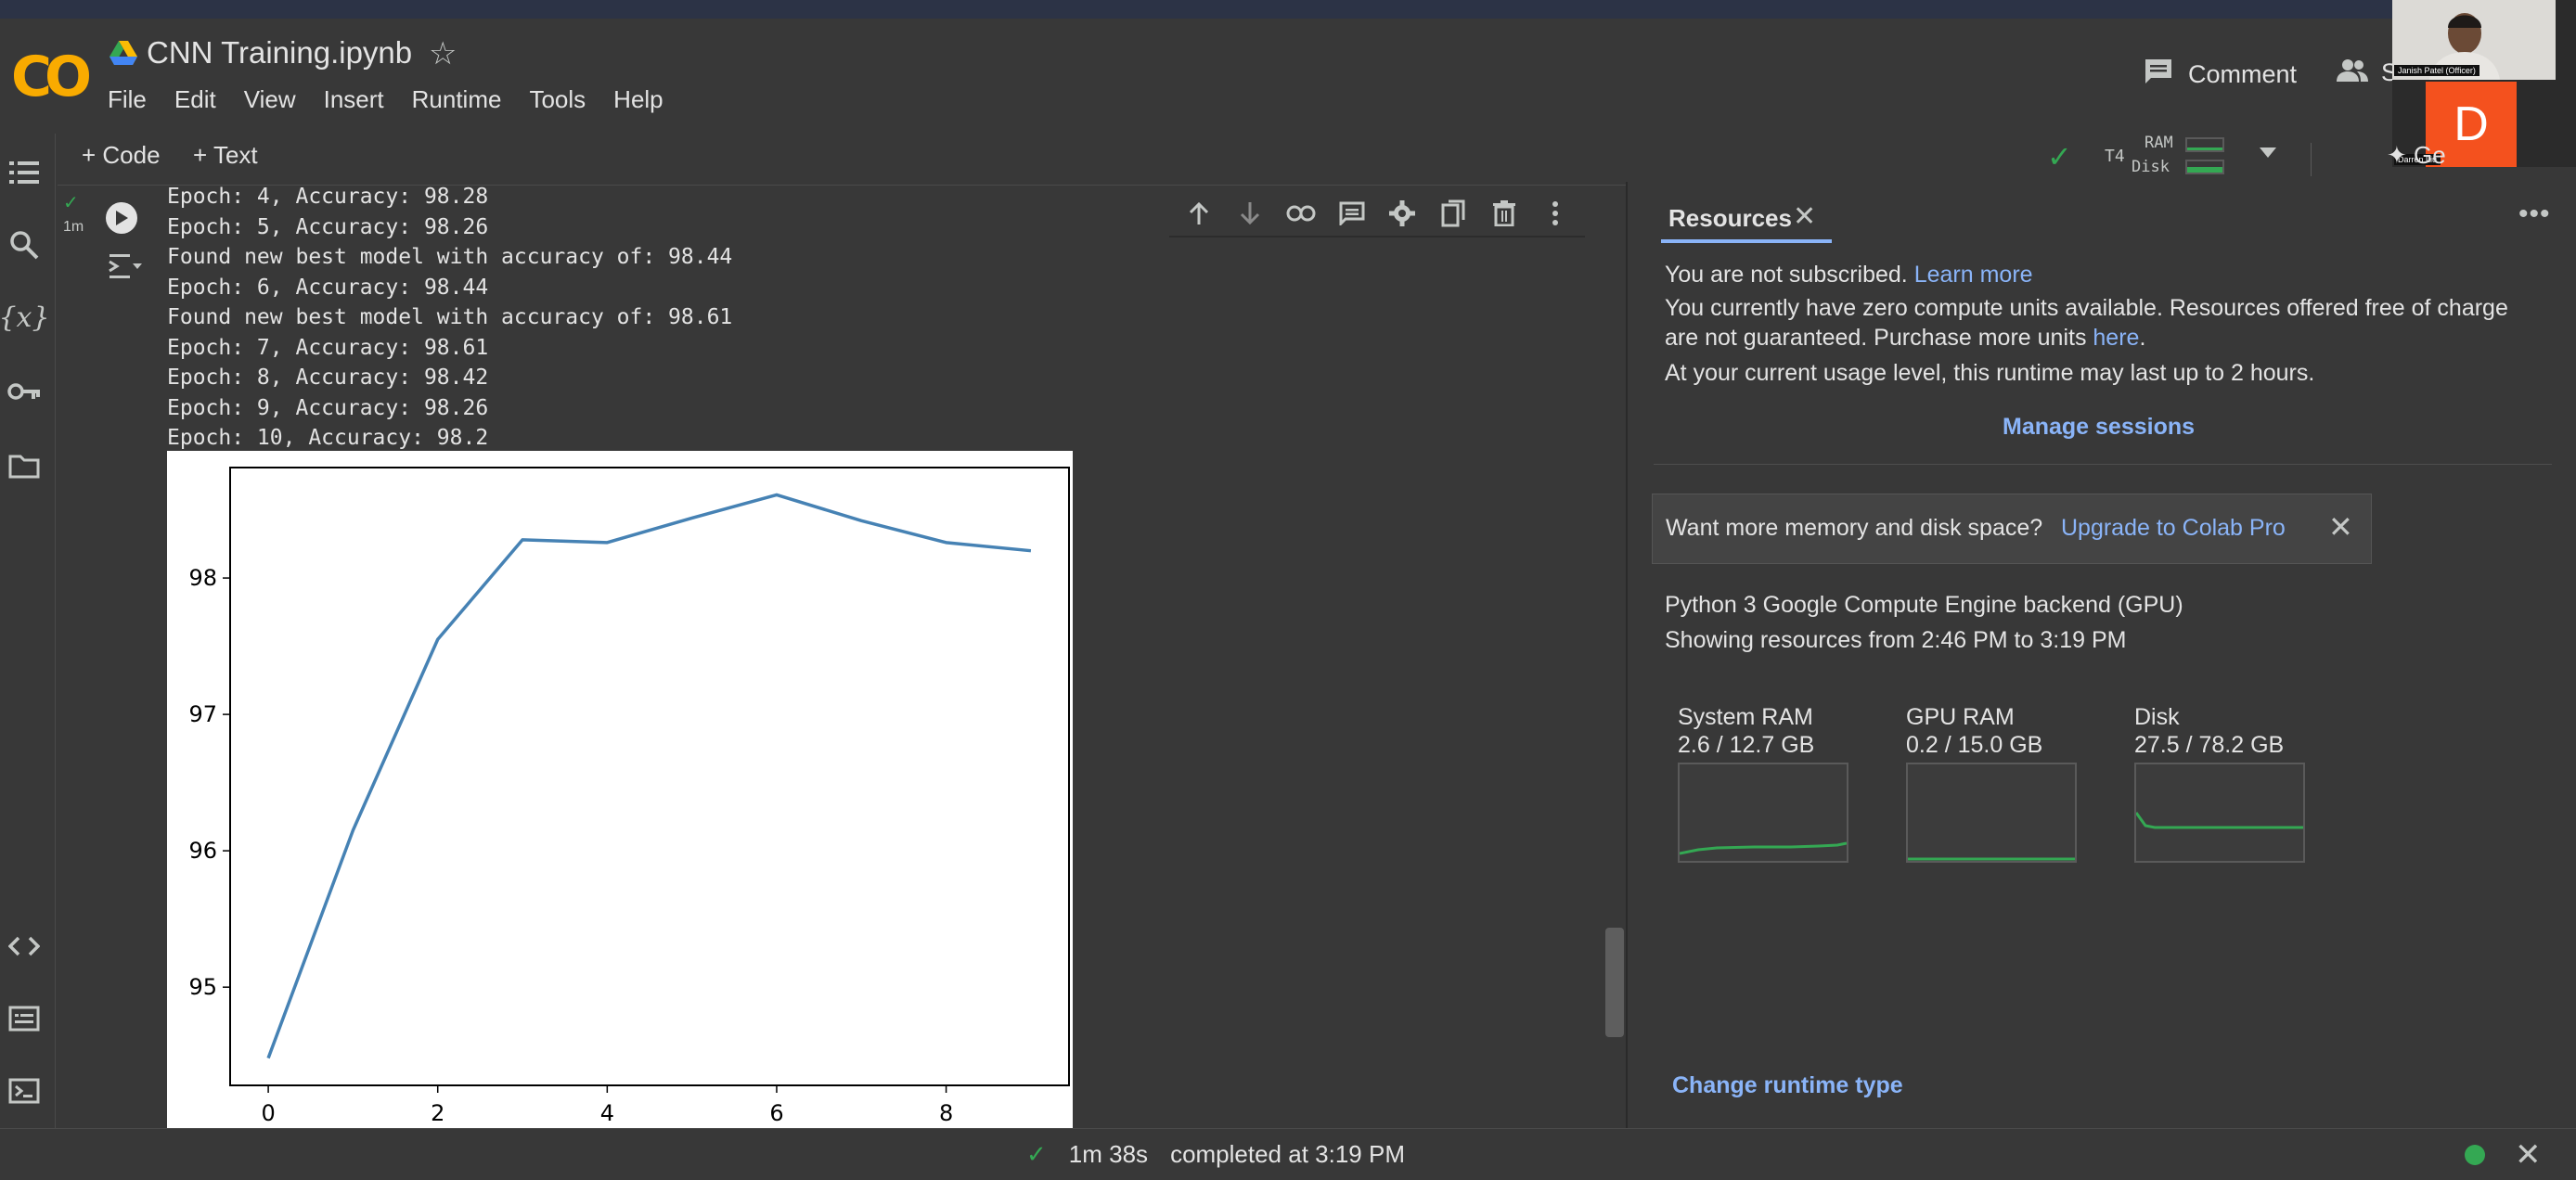 Image resolution: width=2576 pixels, height=1180 pixels. I want to click on close-status-icon: ✕, so click(2528, 1155).